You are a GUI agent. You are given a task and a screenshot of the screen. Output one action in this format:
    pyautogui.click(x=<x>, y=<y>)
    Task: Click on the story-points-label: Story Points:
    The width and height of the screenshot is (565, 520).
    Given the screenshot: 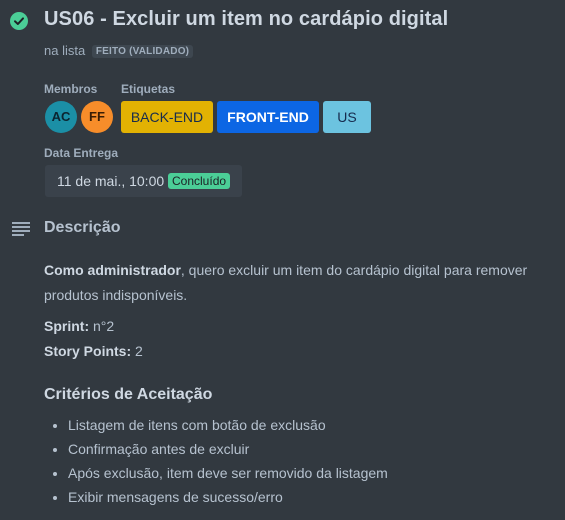 What is the action you would take?
    pyautogui.click(x=88, y=351)
    